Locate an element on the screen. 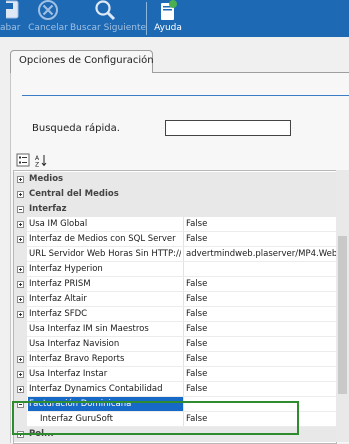  find-next-button: Buscar Siguiente is located at coordinates (108, 18).